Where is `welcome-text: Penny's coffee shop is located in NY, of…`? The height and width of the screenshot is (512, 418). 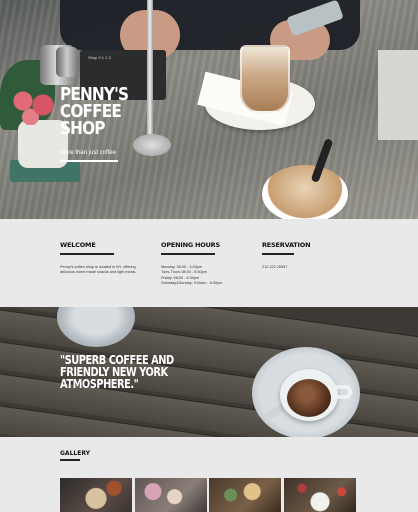
welcome-text: Penny's coffee shop is located in NY, of… is located at coordinates (98, 270).